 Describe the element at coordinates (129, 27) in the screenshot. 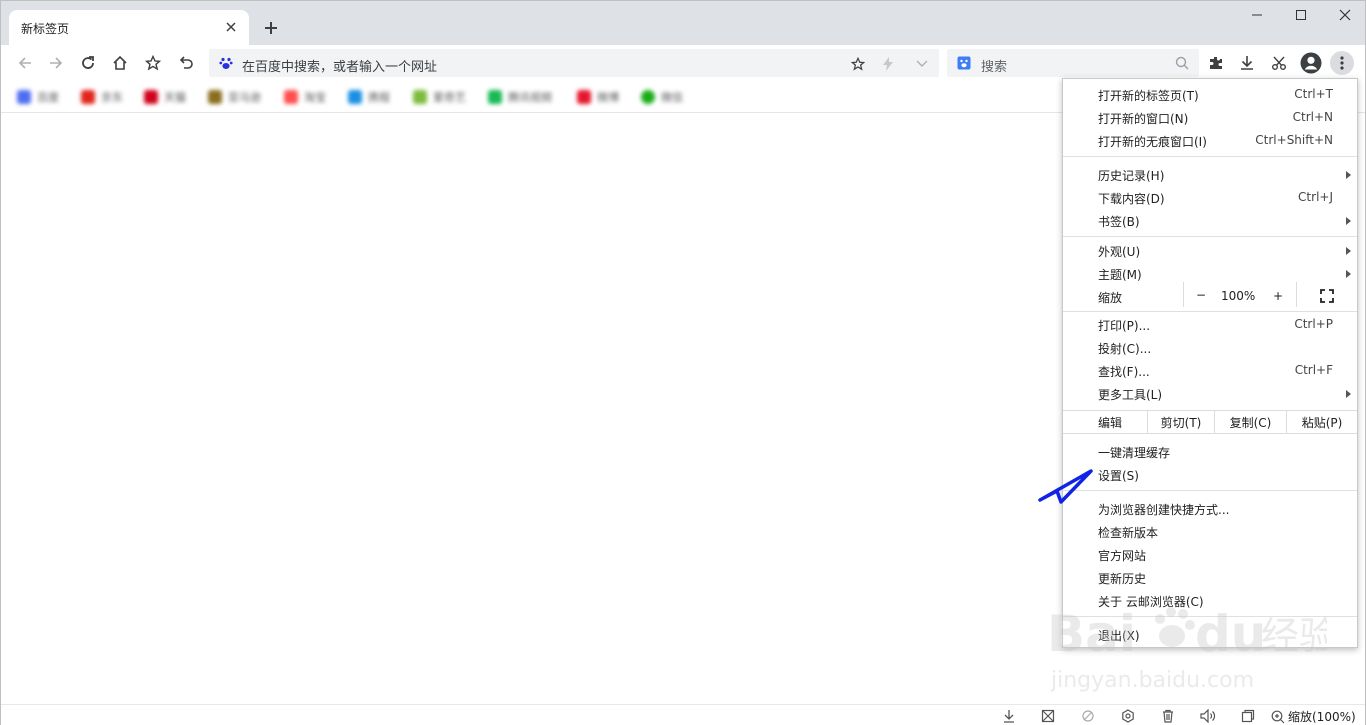

I see `tab-new-tab: 新标签页` at that location.